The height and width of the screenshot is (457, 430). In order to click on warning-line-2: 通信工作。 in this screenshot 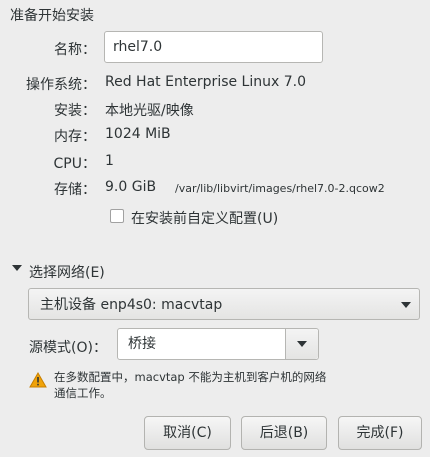, I will do `click(83, 393)`.